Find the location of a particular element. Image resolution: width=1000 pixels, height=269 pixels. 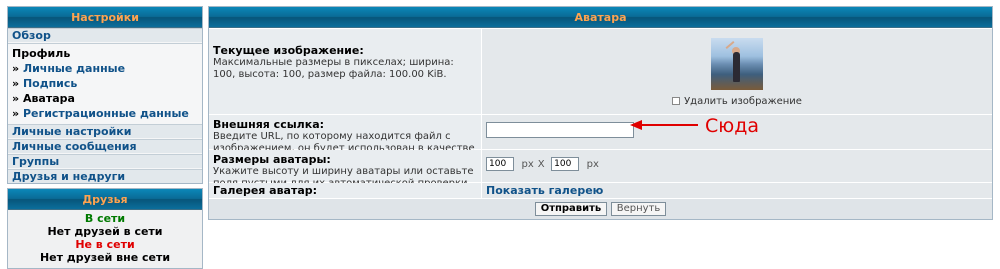

online-empty-text: Нет друзей в сети is located at coordinates (105, 231).